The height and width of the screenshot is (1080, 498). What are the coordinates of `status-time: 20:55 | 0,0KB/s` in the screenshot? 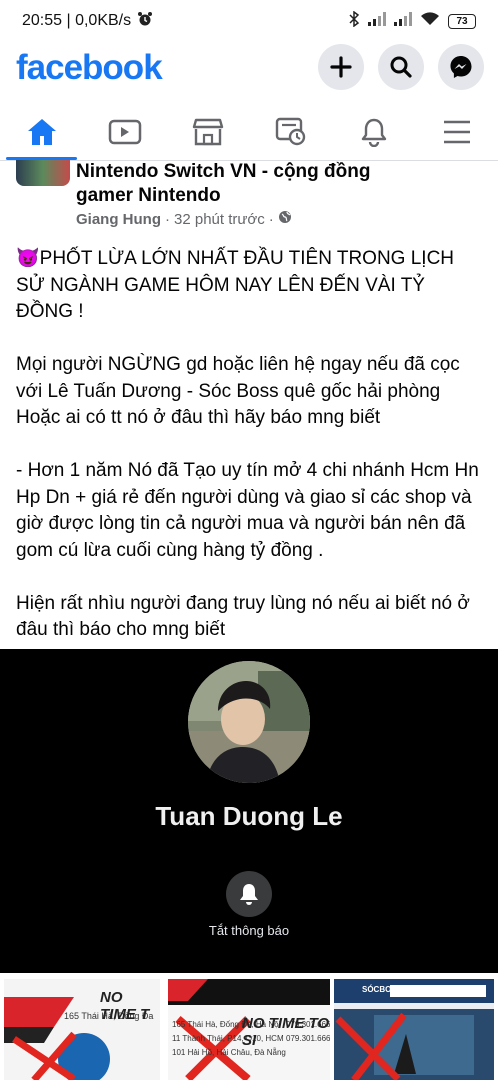 It's located at (77, 20).